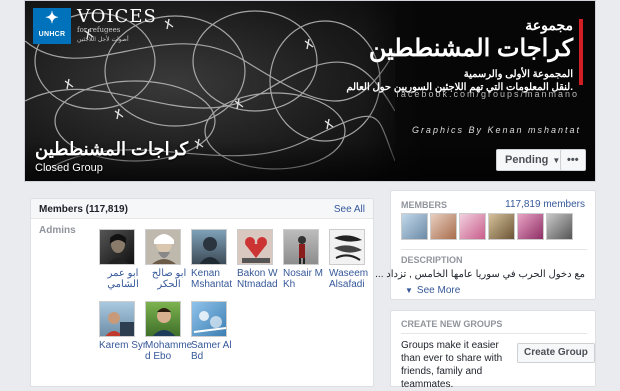 The width and height of the screenshot is (620, 391). Describe the element at coordinates (202, 209) in the screenshot. I see `members-panel-header: Members (117,819) See All` at that location.